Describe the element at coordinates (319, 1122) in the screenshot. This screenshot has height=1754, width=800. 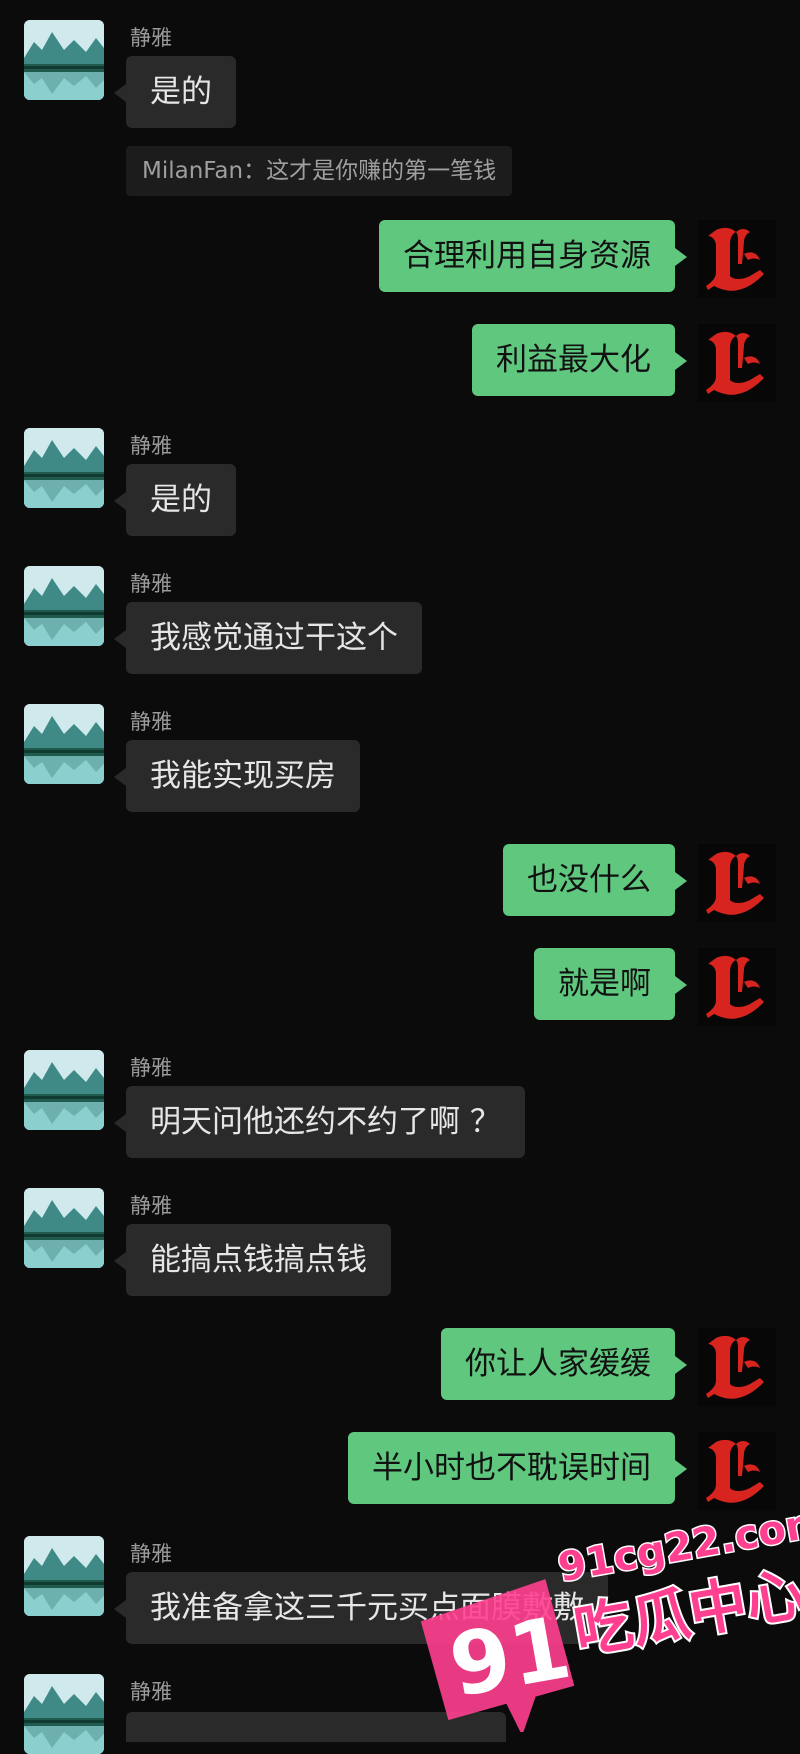
I see `message-bubble: 明天问他还约不约了啊 ？` at that location.